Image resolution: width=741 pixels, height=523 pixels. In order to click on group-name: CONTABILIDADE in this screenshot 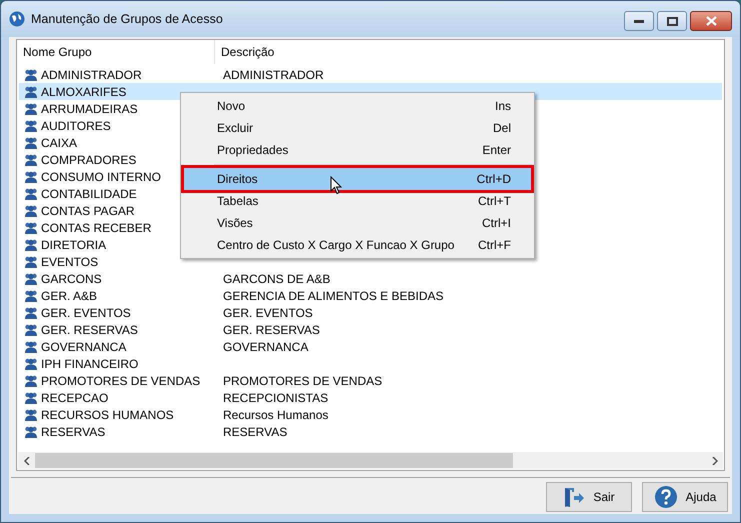, I will do `click(89, 194)`.